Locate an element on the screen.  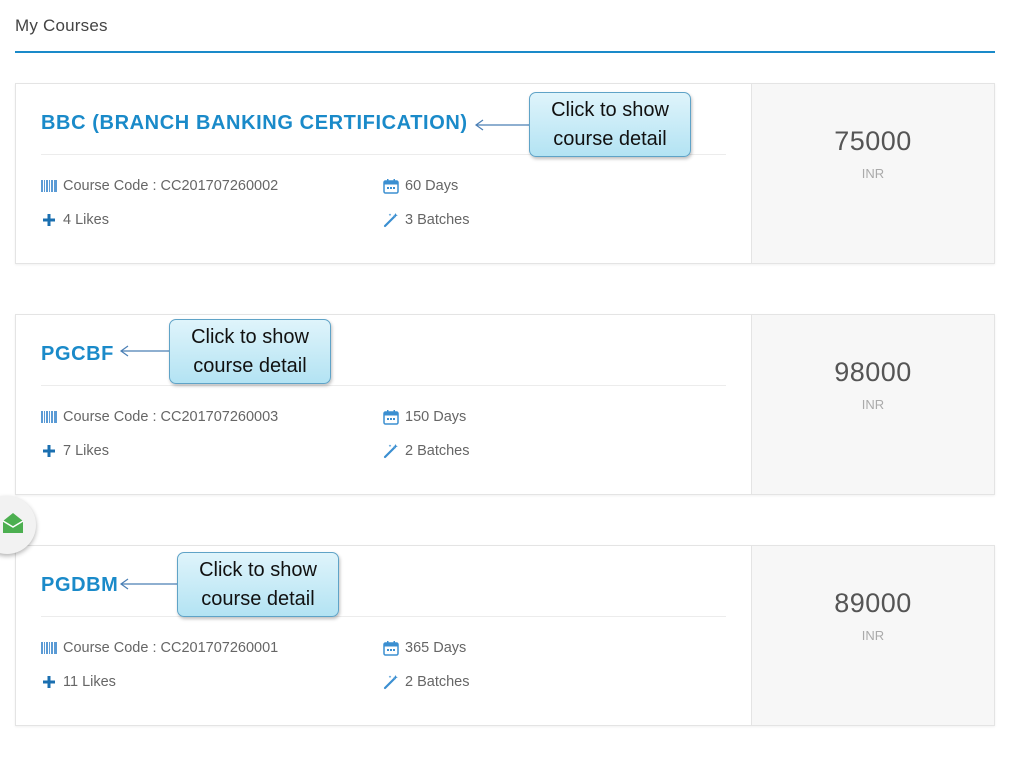
course-code: Course Code : CC201707260002 is located at coordinates (159, 186).